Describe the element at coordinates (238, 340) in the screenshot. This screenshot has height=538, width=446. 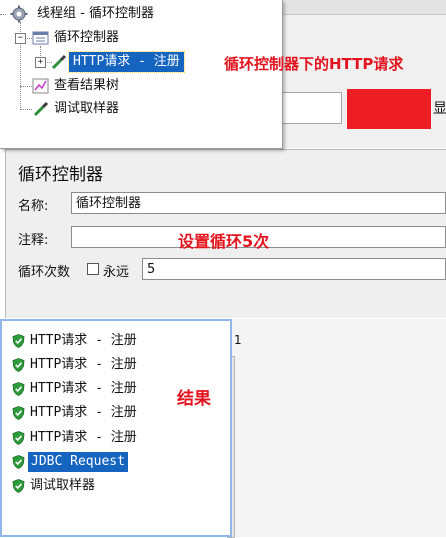
I see `result-detail-edge-text: 1` at that location.